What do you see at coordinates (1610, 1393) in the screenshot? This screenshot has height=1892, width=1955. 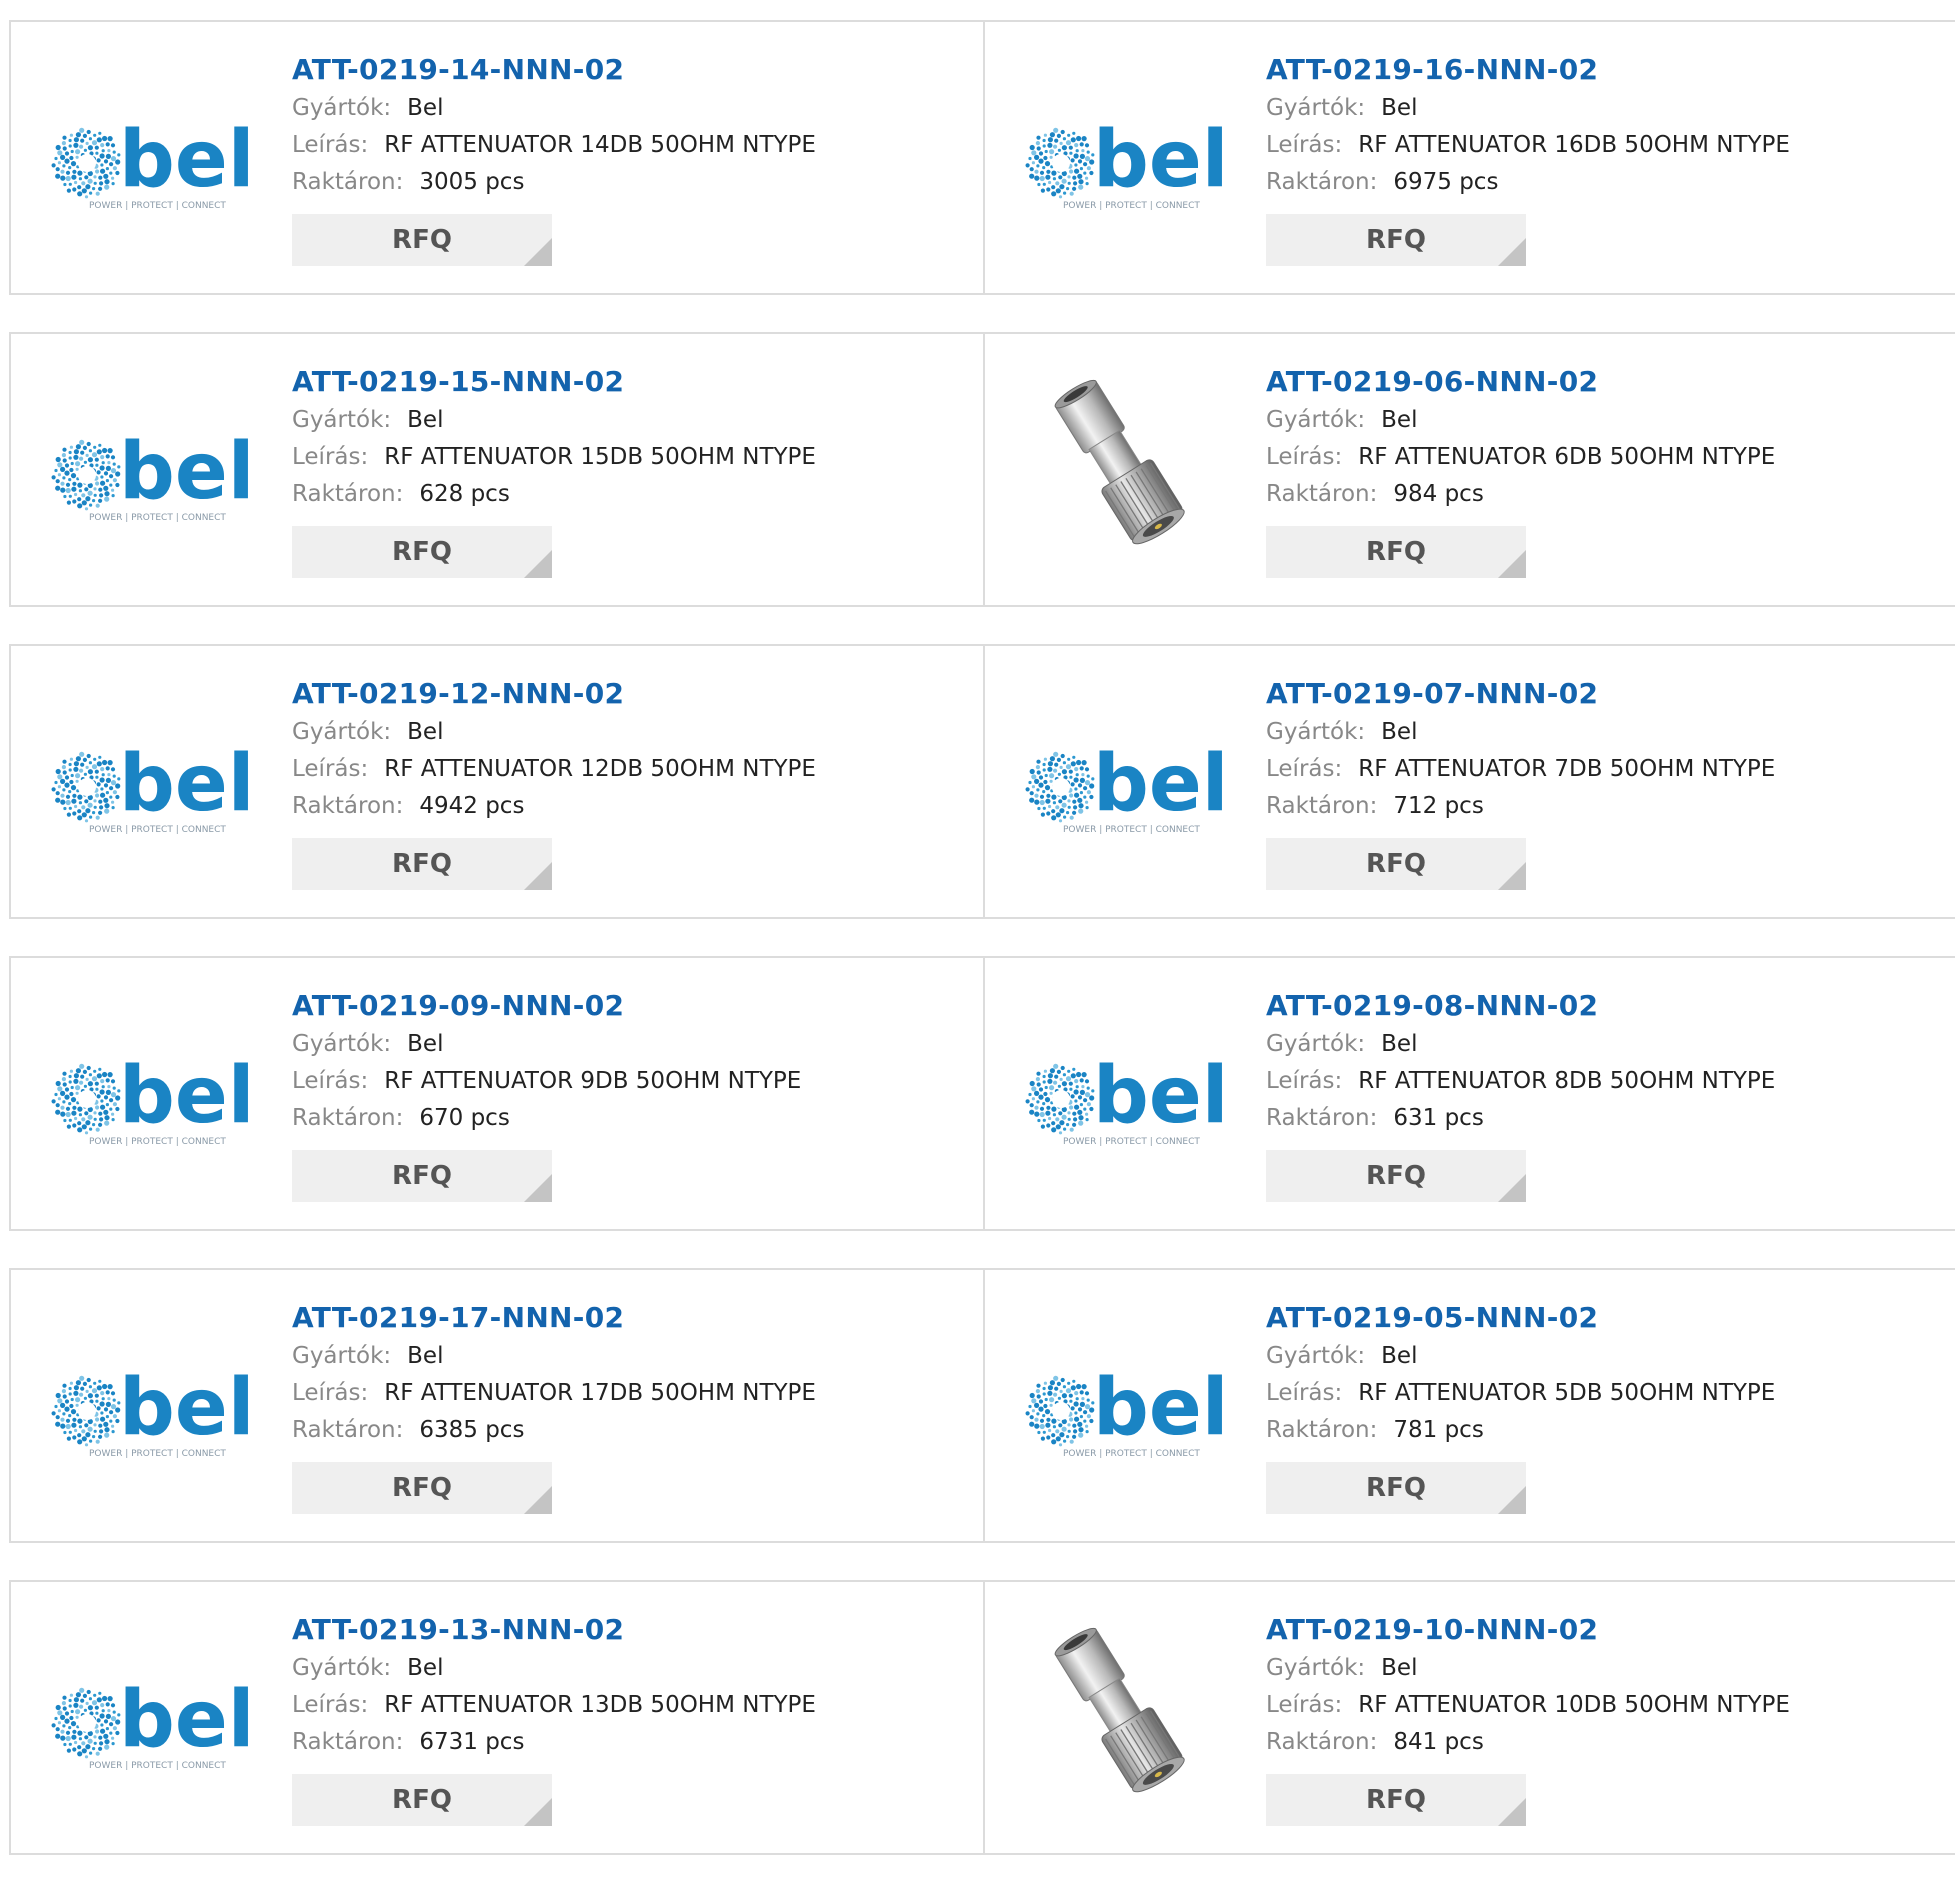 I see `description-line: Leírás: RF ATTENUATOR 5DB 50OHM NTYPE` at bounding box center [1610, 1393].